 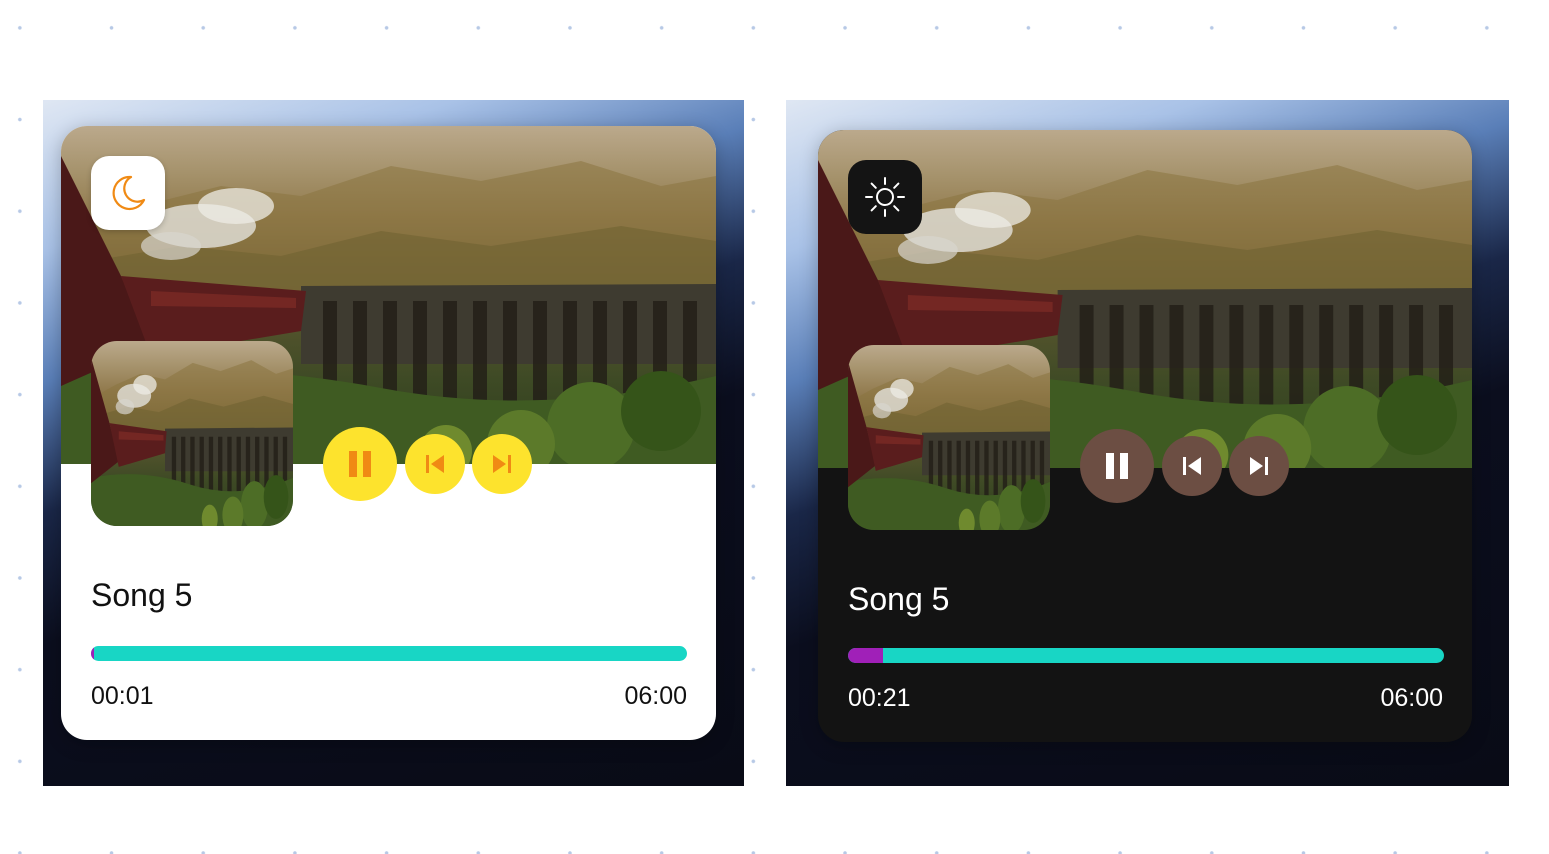 What do you see at coordinates (879, 698) in the screenshot?
I see `current-time: 00:21` at bounding box center [879, 698].